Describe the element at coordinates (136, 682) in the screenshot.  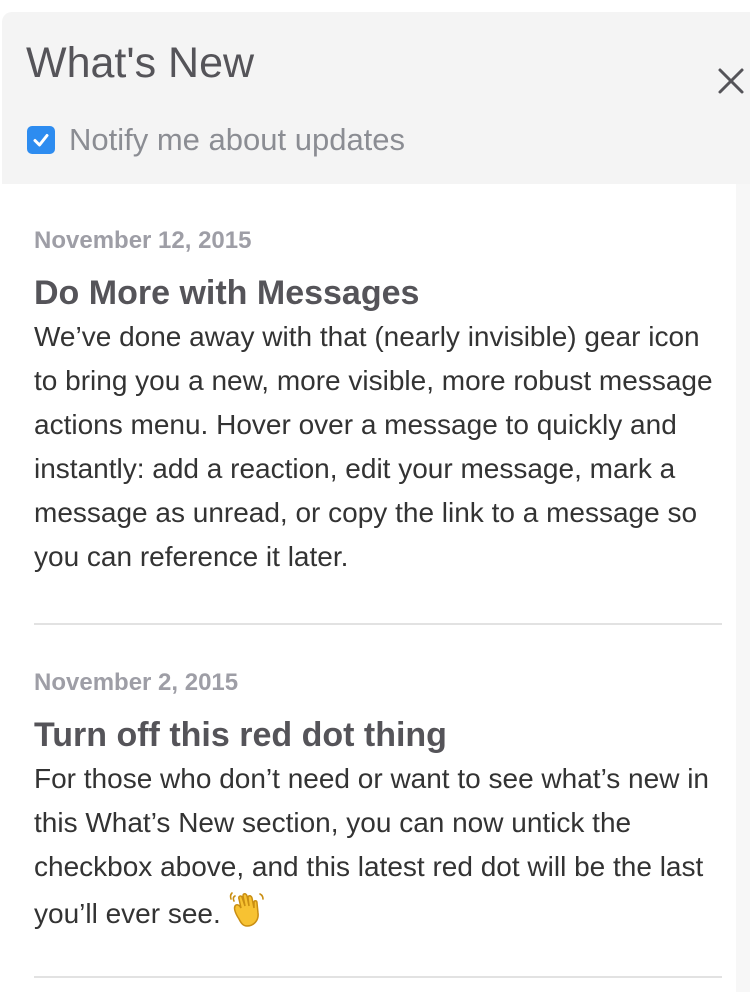
I see `entry-date: November 2, 2015` at that location.